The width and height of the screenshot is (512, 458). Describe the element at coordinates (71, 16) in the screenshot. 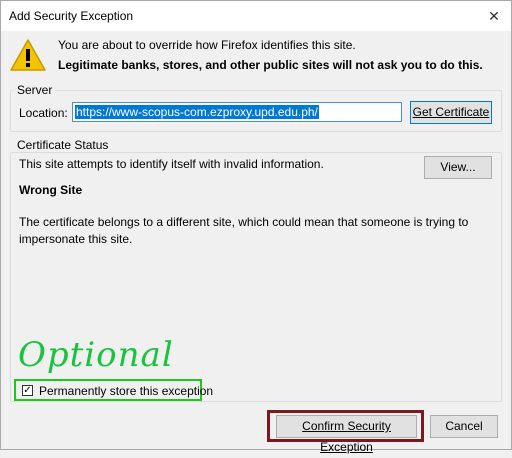

I see `dialog-title: Add Security Exception` at that location.